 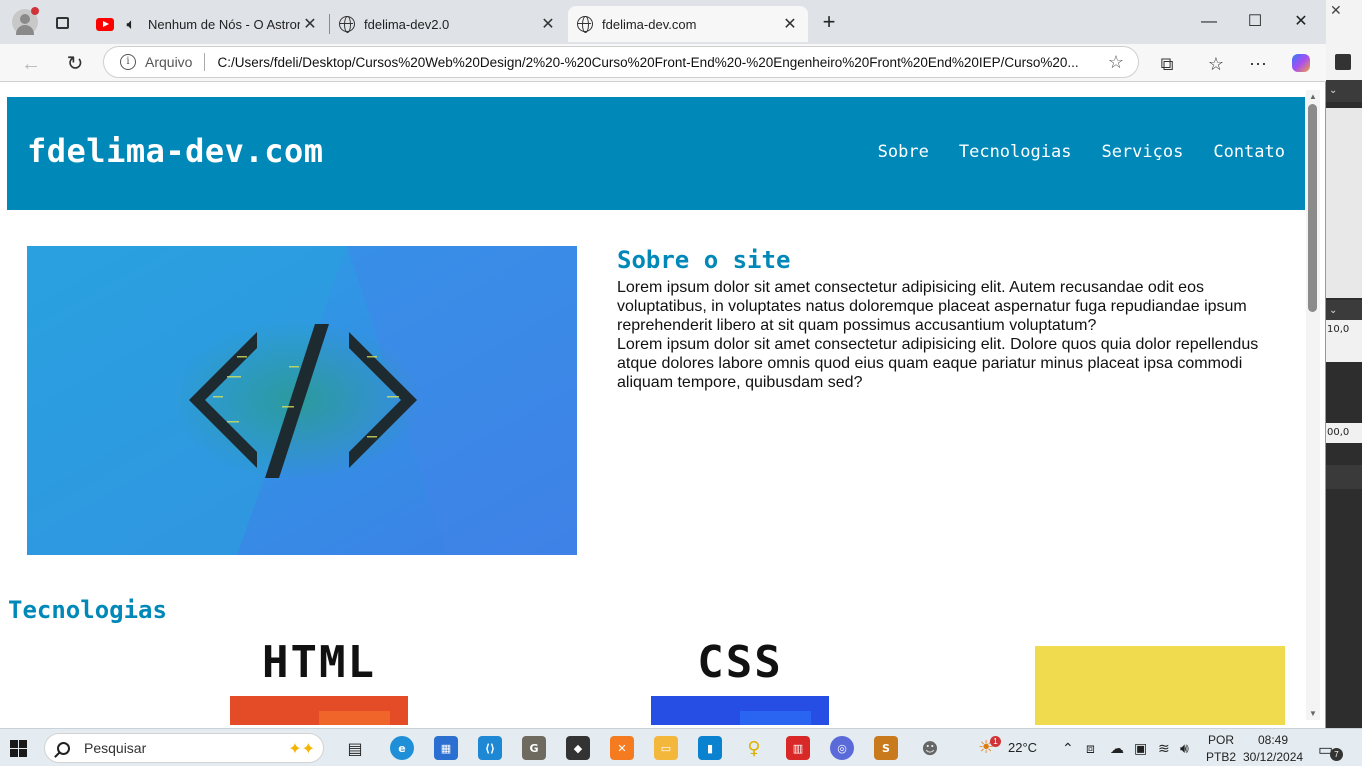 I want to click on nav-link-tecnologias: Tecnologias, so click(x=1015, y=152).